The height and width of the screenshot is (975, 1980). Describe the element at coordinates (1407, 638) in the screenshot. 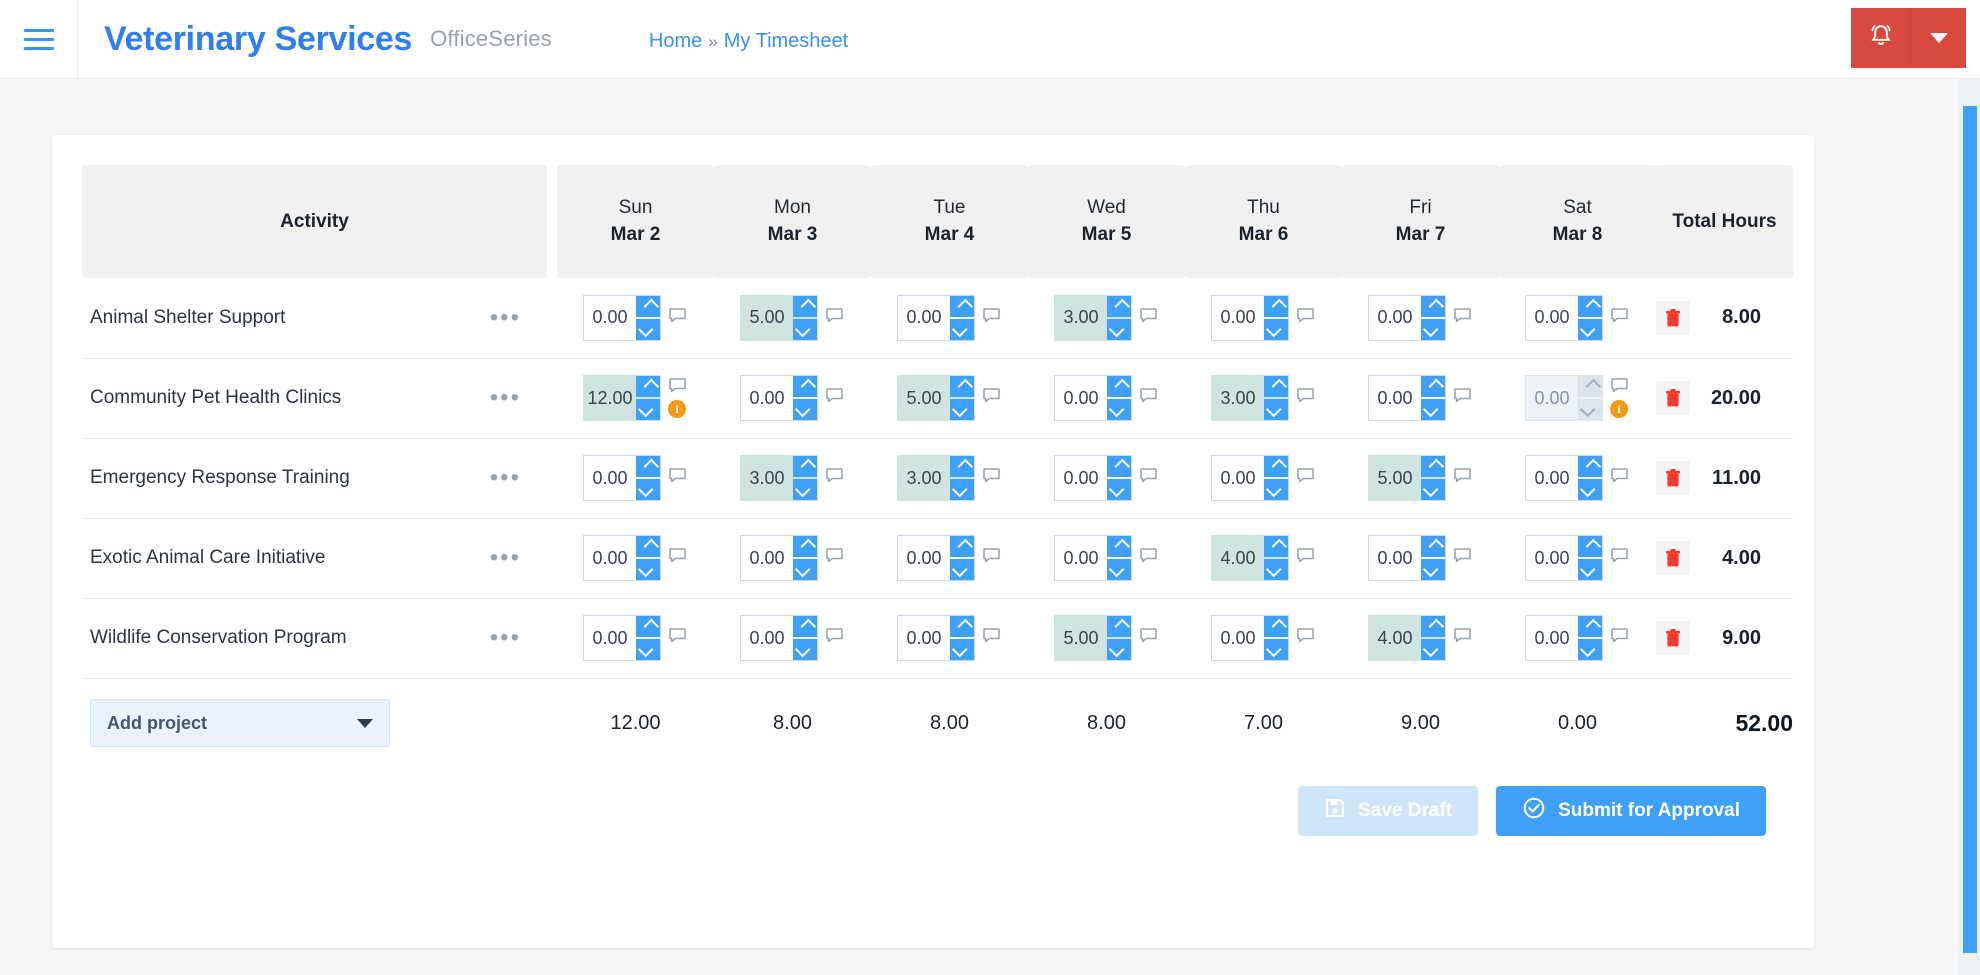

I see `hours-input-fri: 4.00` at that location.